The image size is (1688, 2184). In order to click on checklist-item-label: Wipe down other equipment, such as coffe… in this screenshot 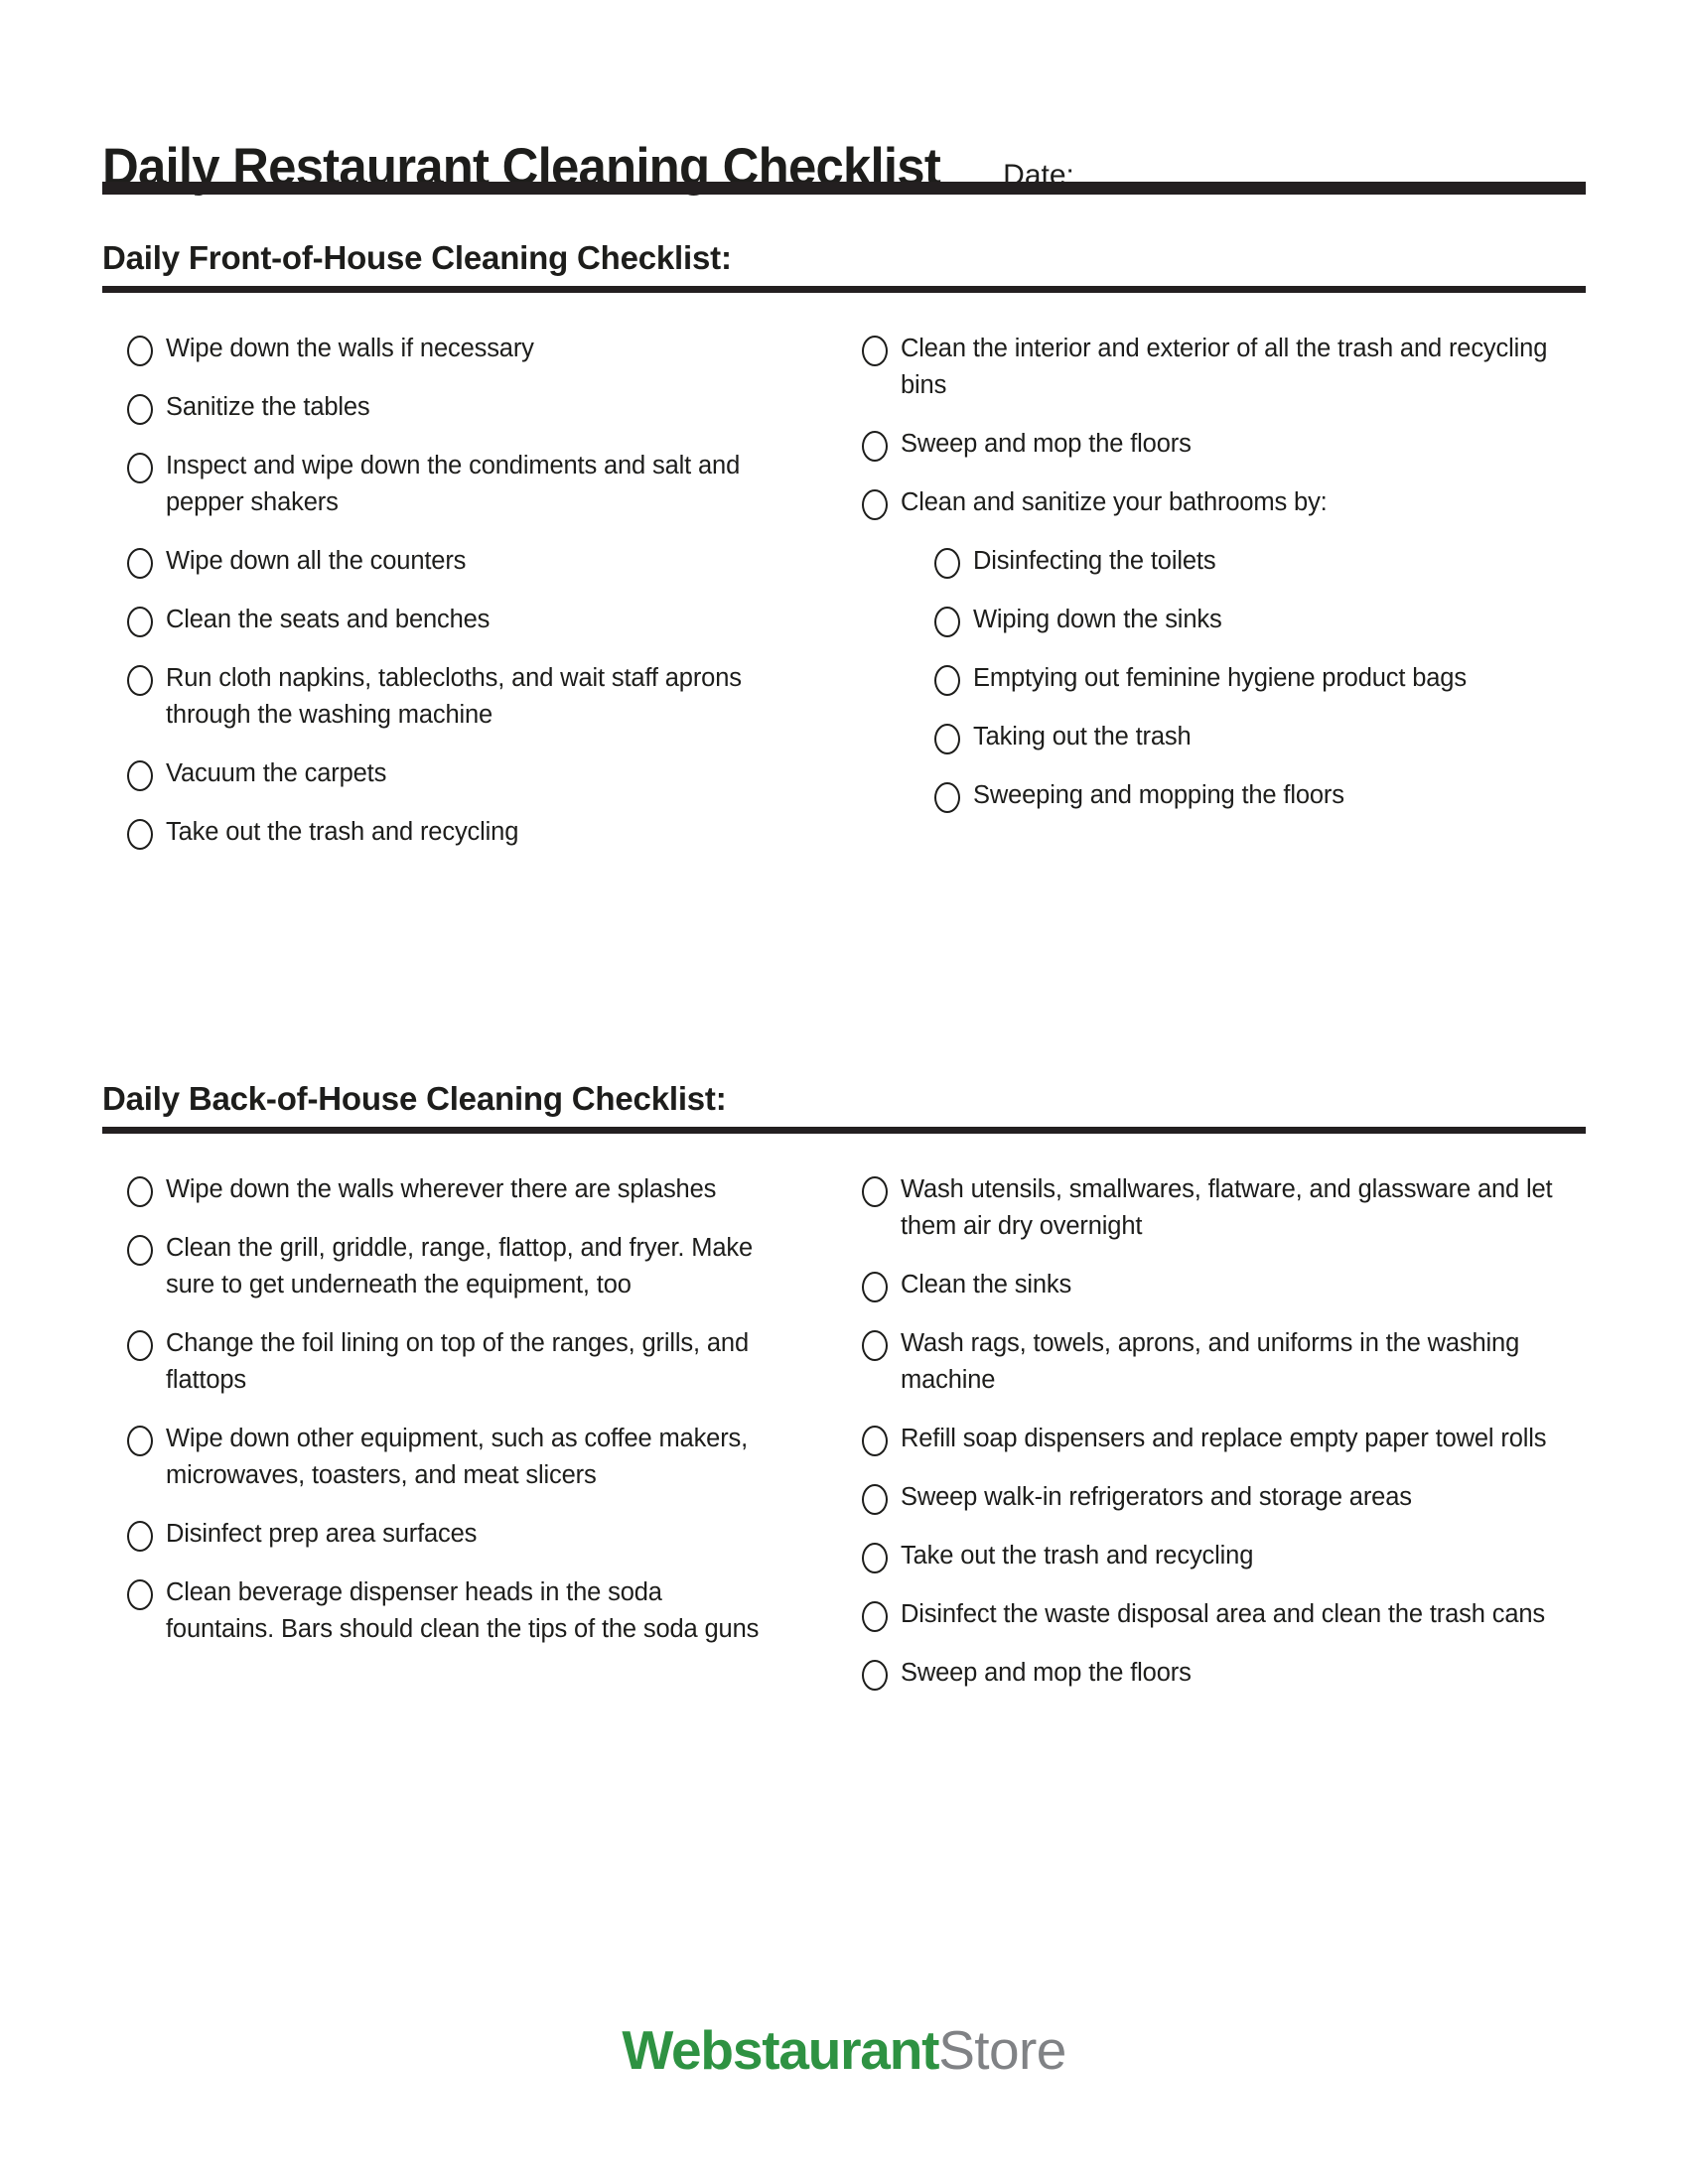, I will do `click(457, 1457)`.